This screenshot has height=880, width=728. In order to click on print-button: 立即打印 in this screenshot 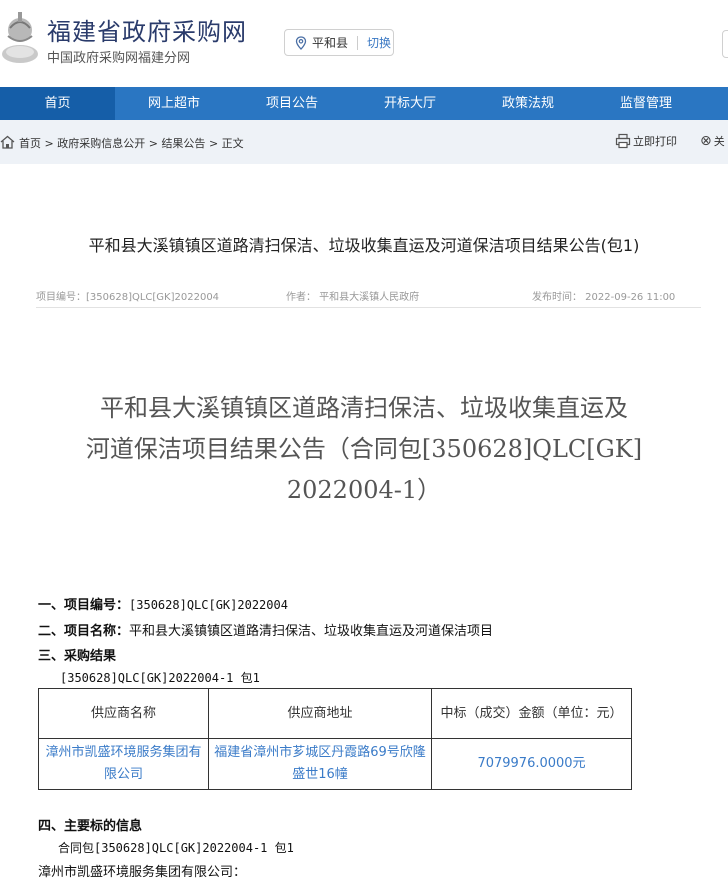, I will do `click(646, 141)`.